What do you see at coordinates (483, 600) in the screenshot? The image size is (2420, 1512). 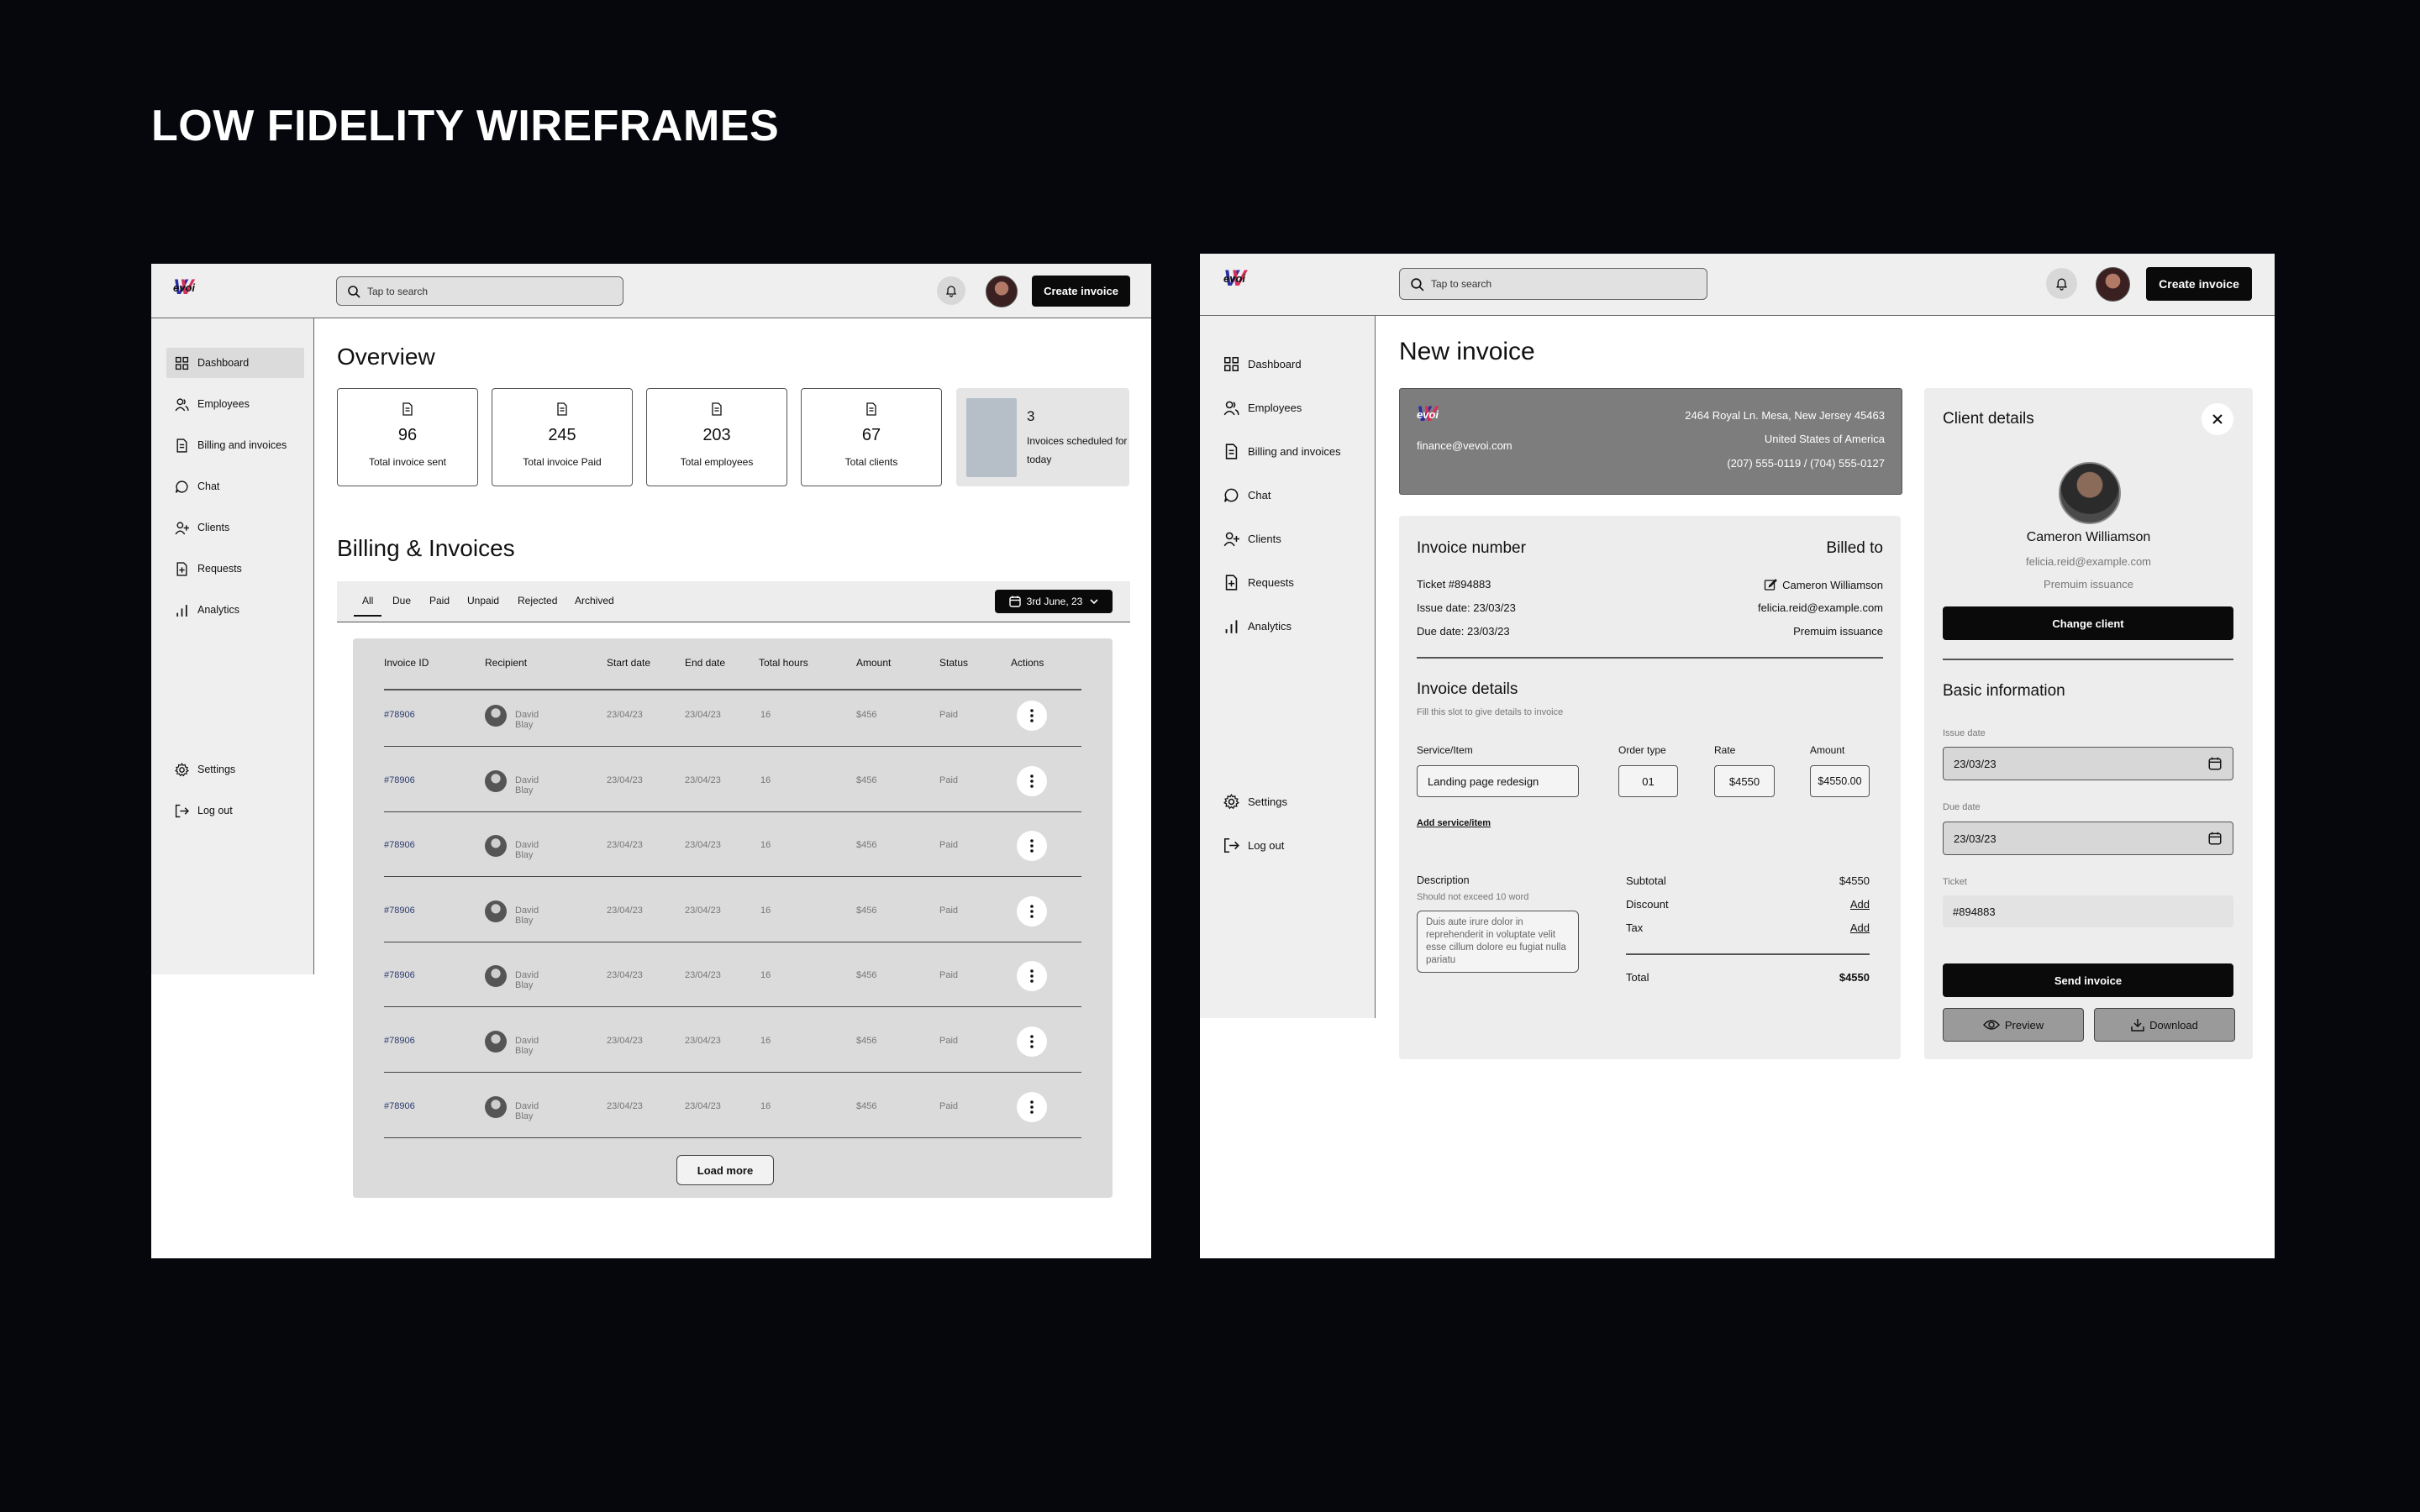 I see `tab-unpaid: Unpaid` at bounding box center [483, 600].